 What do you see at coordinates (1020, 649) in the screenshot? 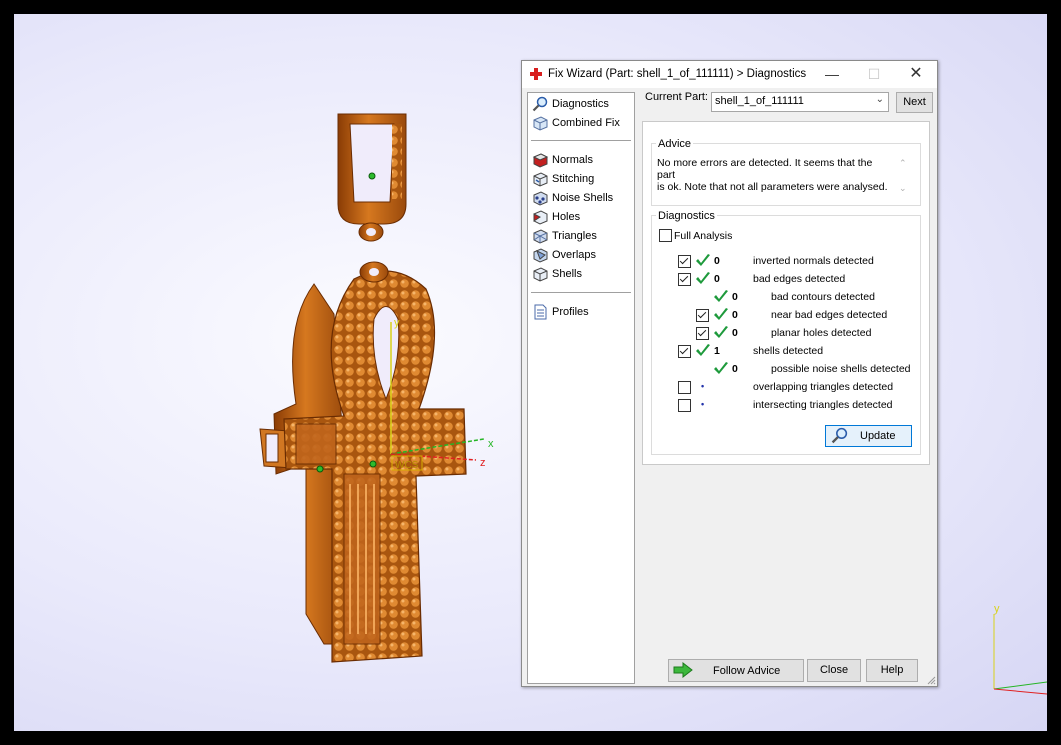
I see `corner-axis-triad: y` at bounding box center [1020, 649].